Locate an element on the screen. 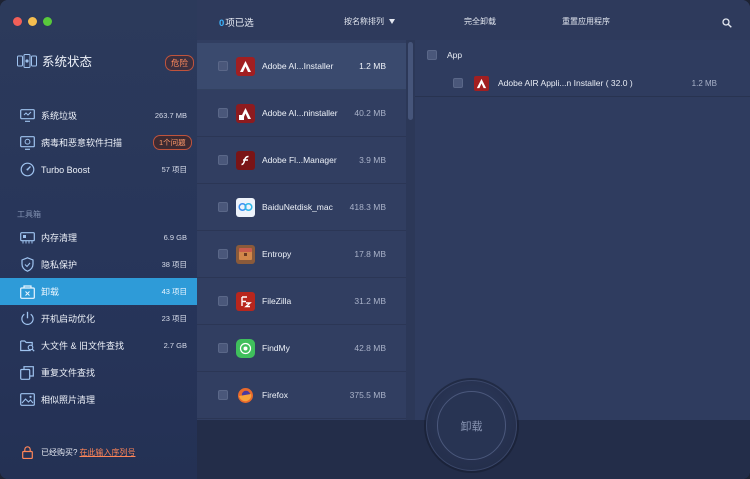 Image resolution: width=750 pixels, height=479 pixels. virus-shield-icon is located at coordinates (27, 143).